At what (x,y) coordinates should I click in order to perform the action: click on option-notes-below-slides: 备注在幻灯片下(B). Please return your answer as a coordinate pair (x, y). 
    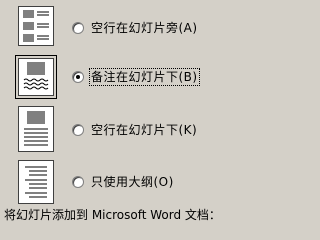
    Looking at the image, I should click on (136, 77).